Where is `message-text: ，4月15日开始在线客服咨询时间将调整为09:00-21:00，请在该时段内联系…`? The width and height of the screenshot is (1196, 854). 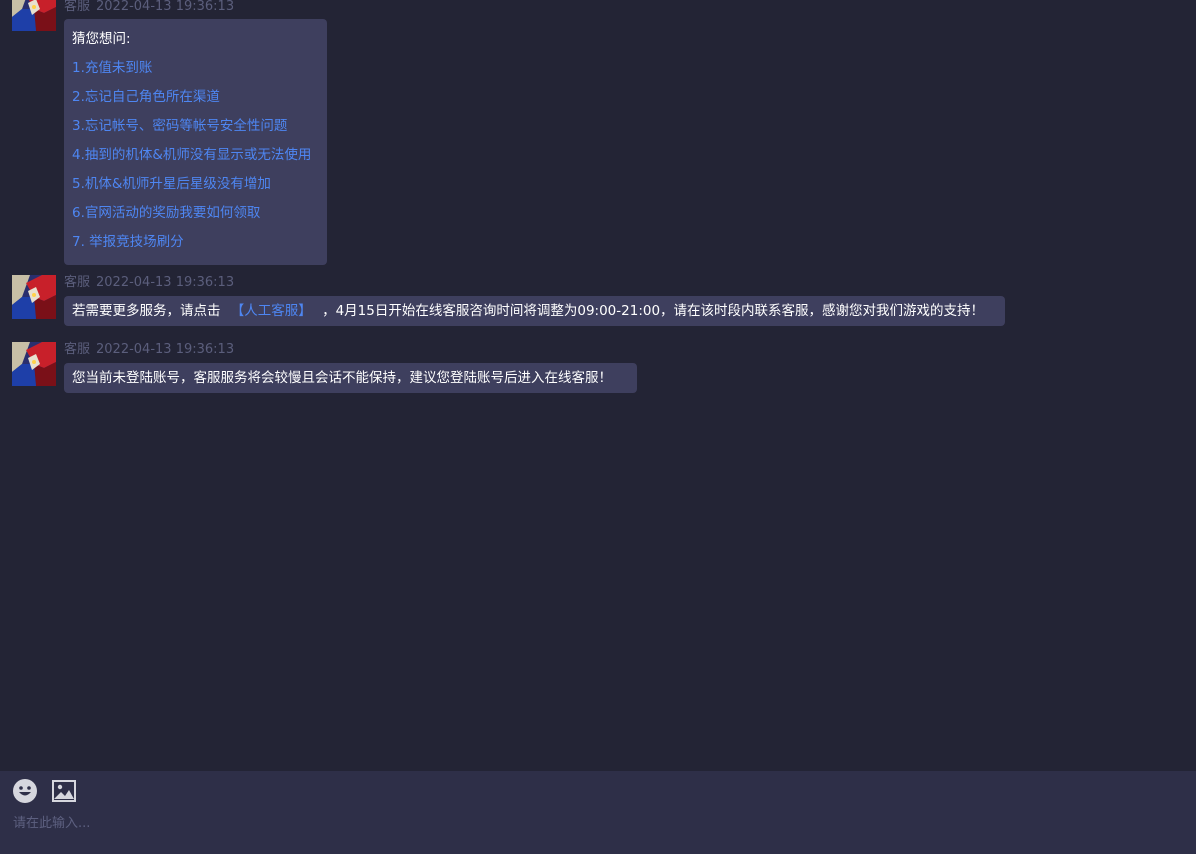
message-text: ，4月15日开始在线客服咨询时间将调整为09:00-21:00，请在该时段内联系… is located at coordinates (653, 311).